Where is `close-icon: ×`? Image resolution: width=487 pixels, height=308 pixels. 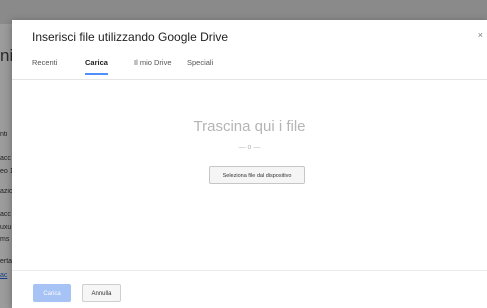 close-icon: × is located at coordinates (480, 35).